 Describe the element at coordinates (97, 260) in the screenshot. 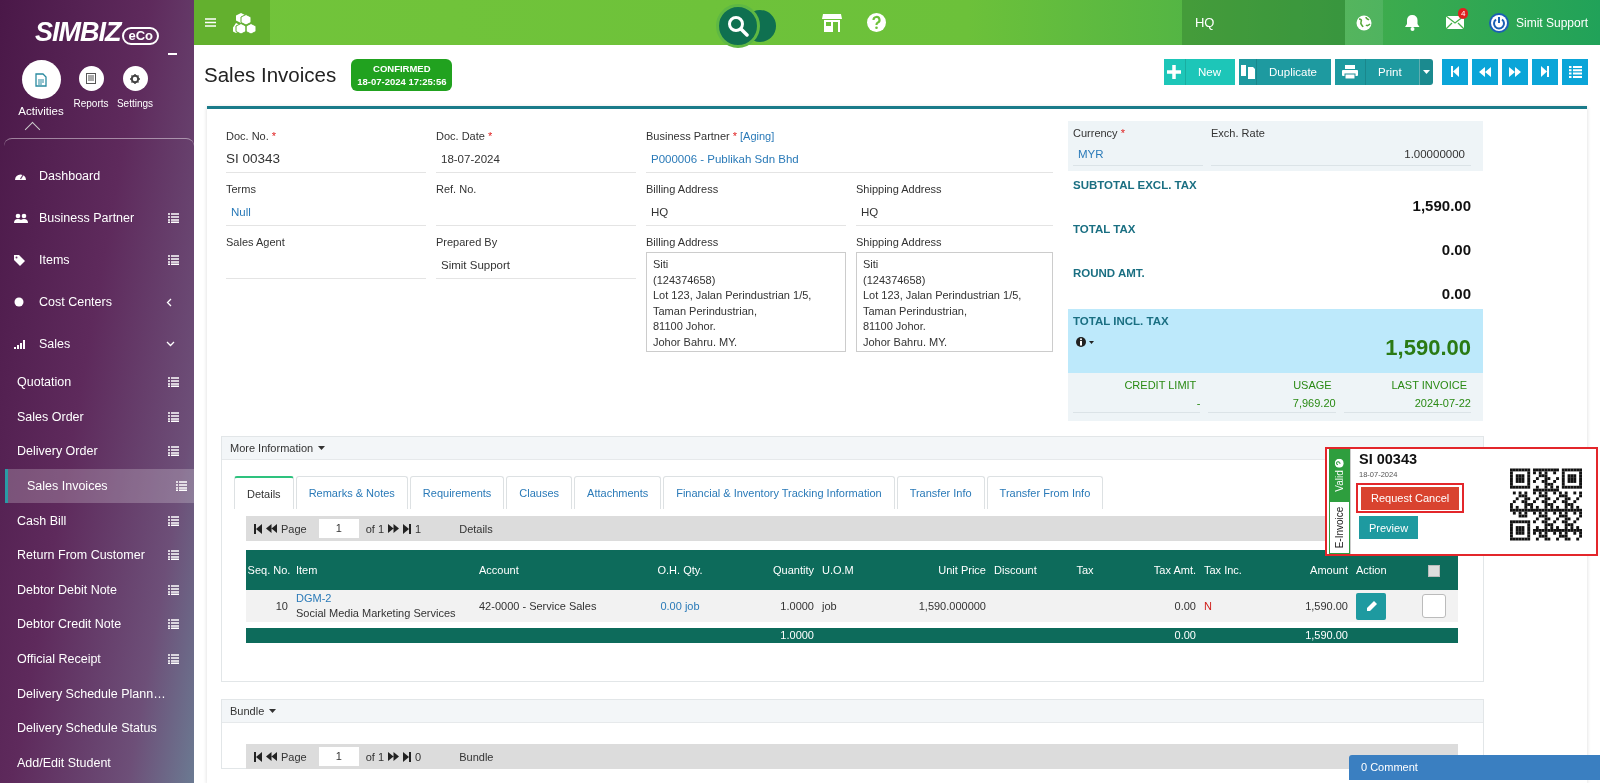

I see `menu-item: Items` at that location.